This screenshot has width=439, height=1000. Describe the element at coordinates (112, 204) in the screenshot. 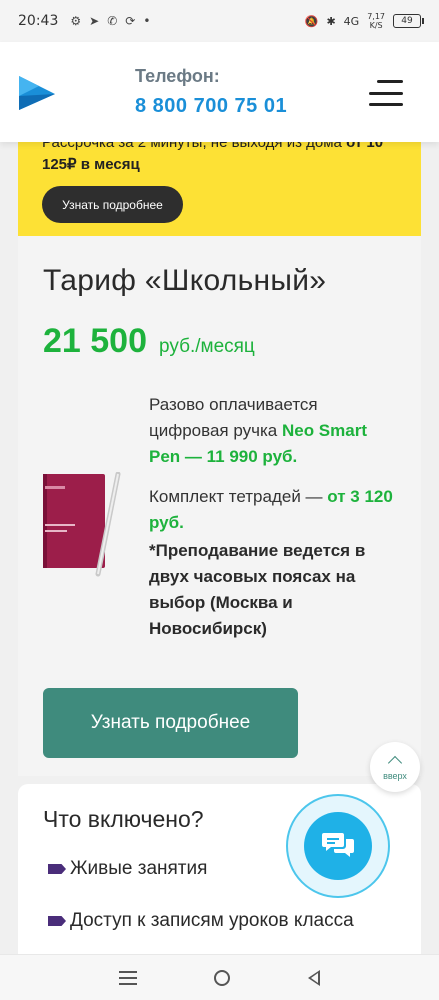

I see `banner-more-button: Узнать подробнее` at that location.